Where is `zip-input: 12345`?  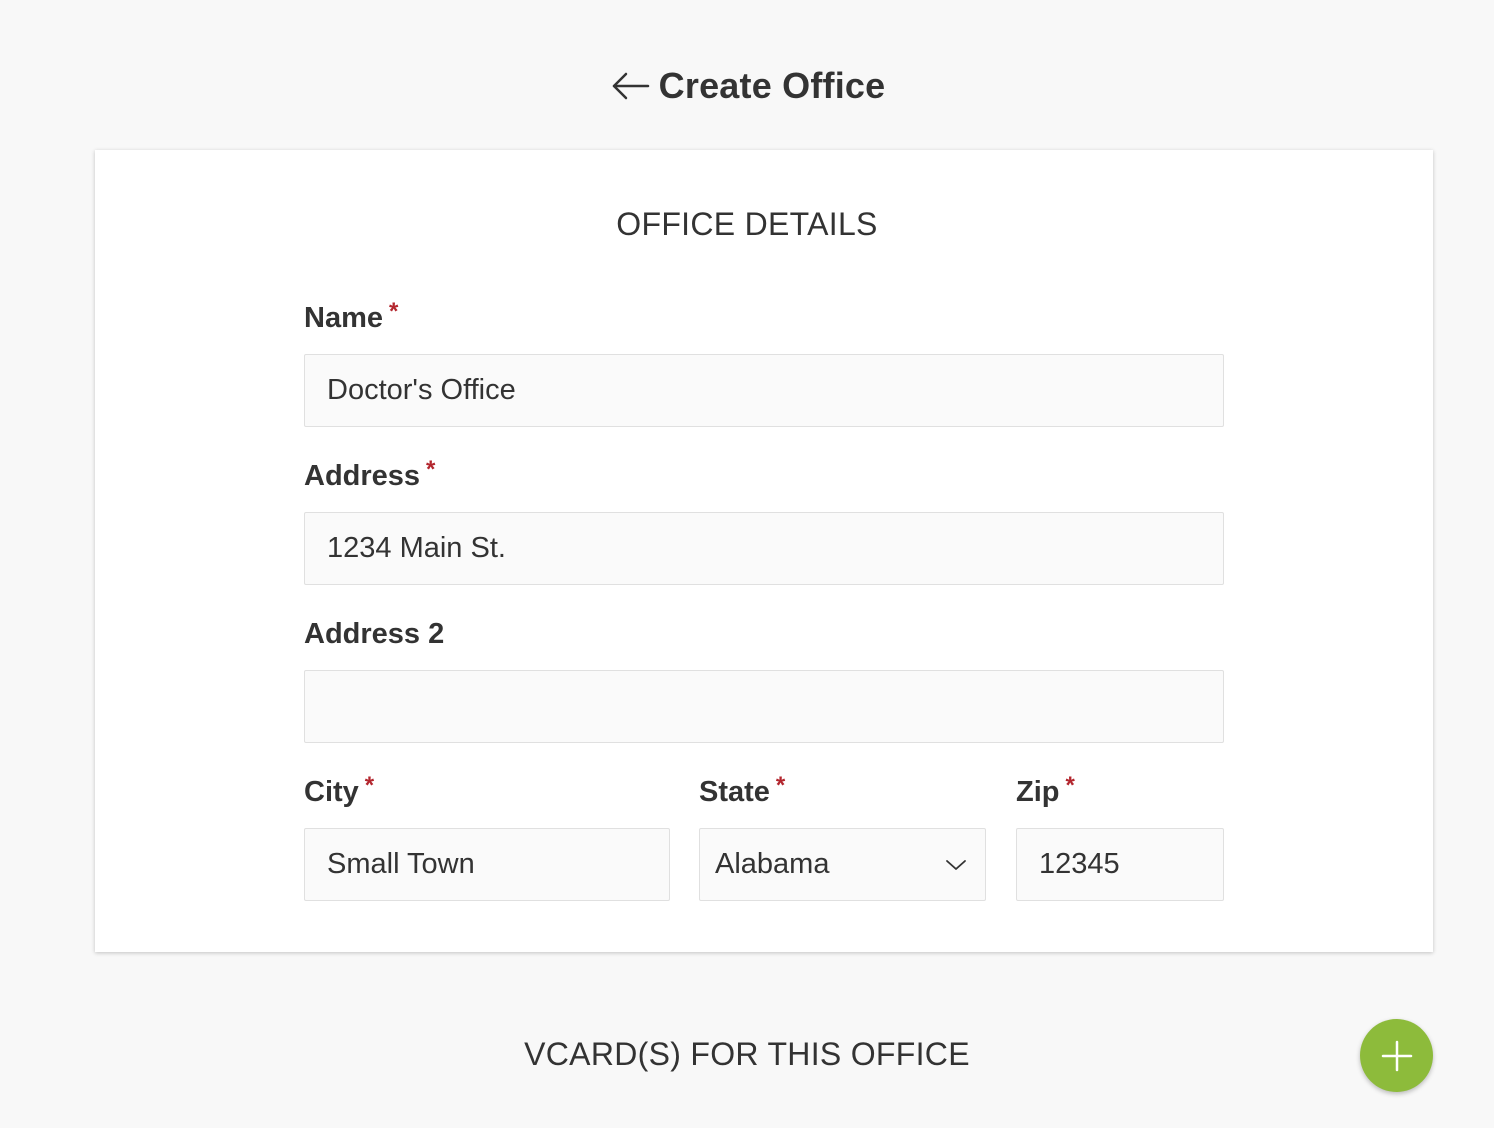
zip-input: 12345 is located at coordinates (1120, 864).